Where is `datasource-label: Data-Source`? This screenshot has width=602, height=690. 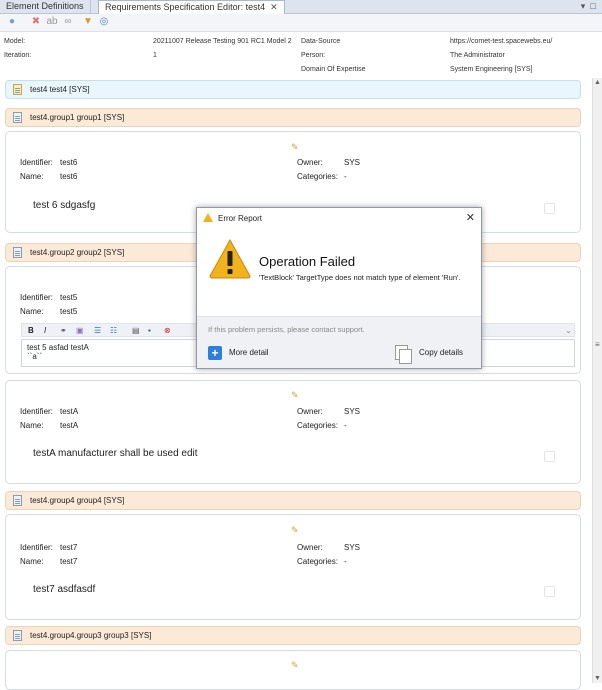
datasource-label: Data-Source is located at coordinates (321, 41).